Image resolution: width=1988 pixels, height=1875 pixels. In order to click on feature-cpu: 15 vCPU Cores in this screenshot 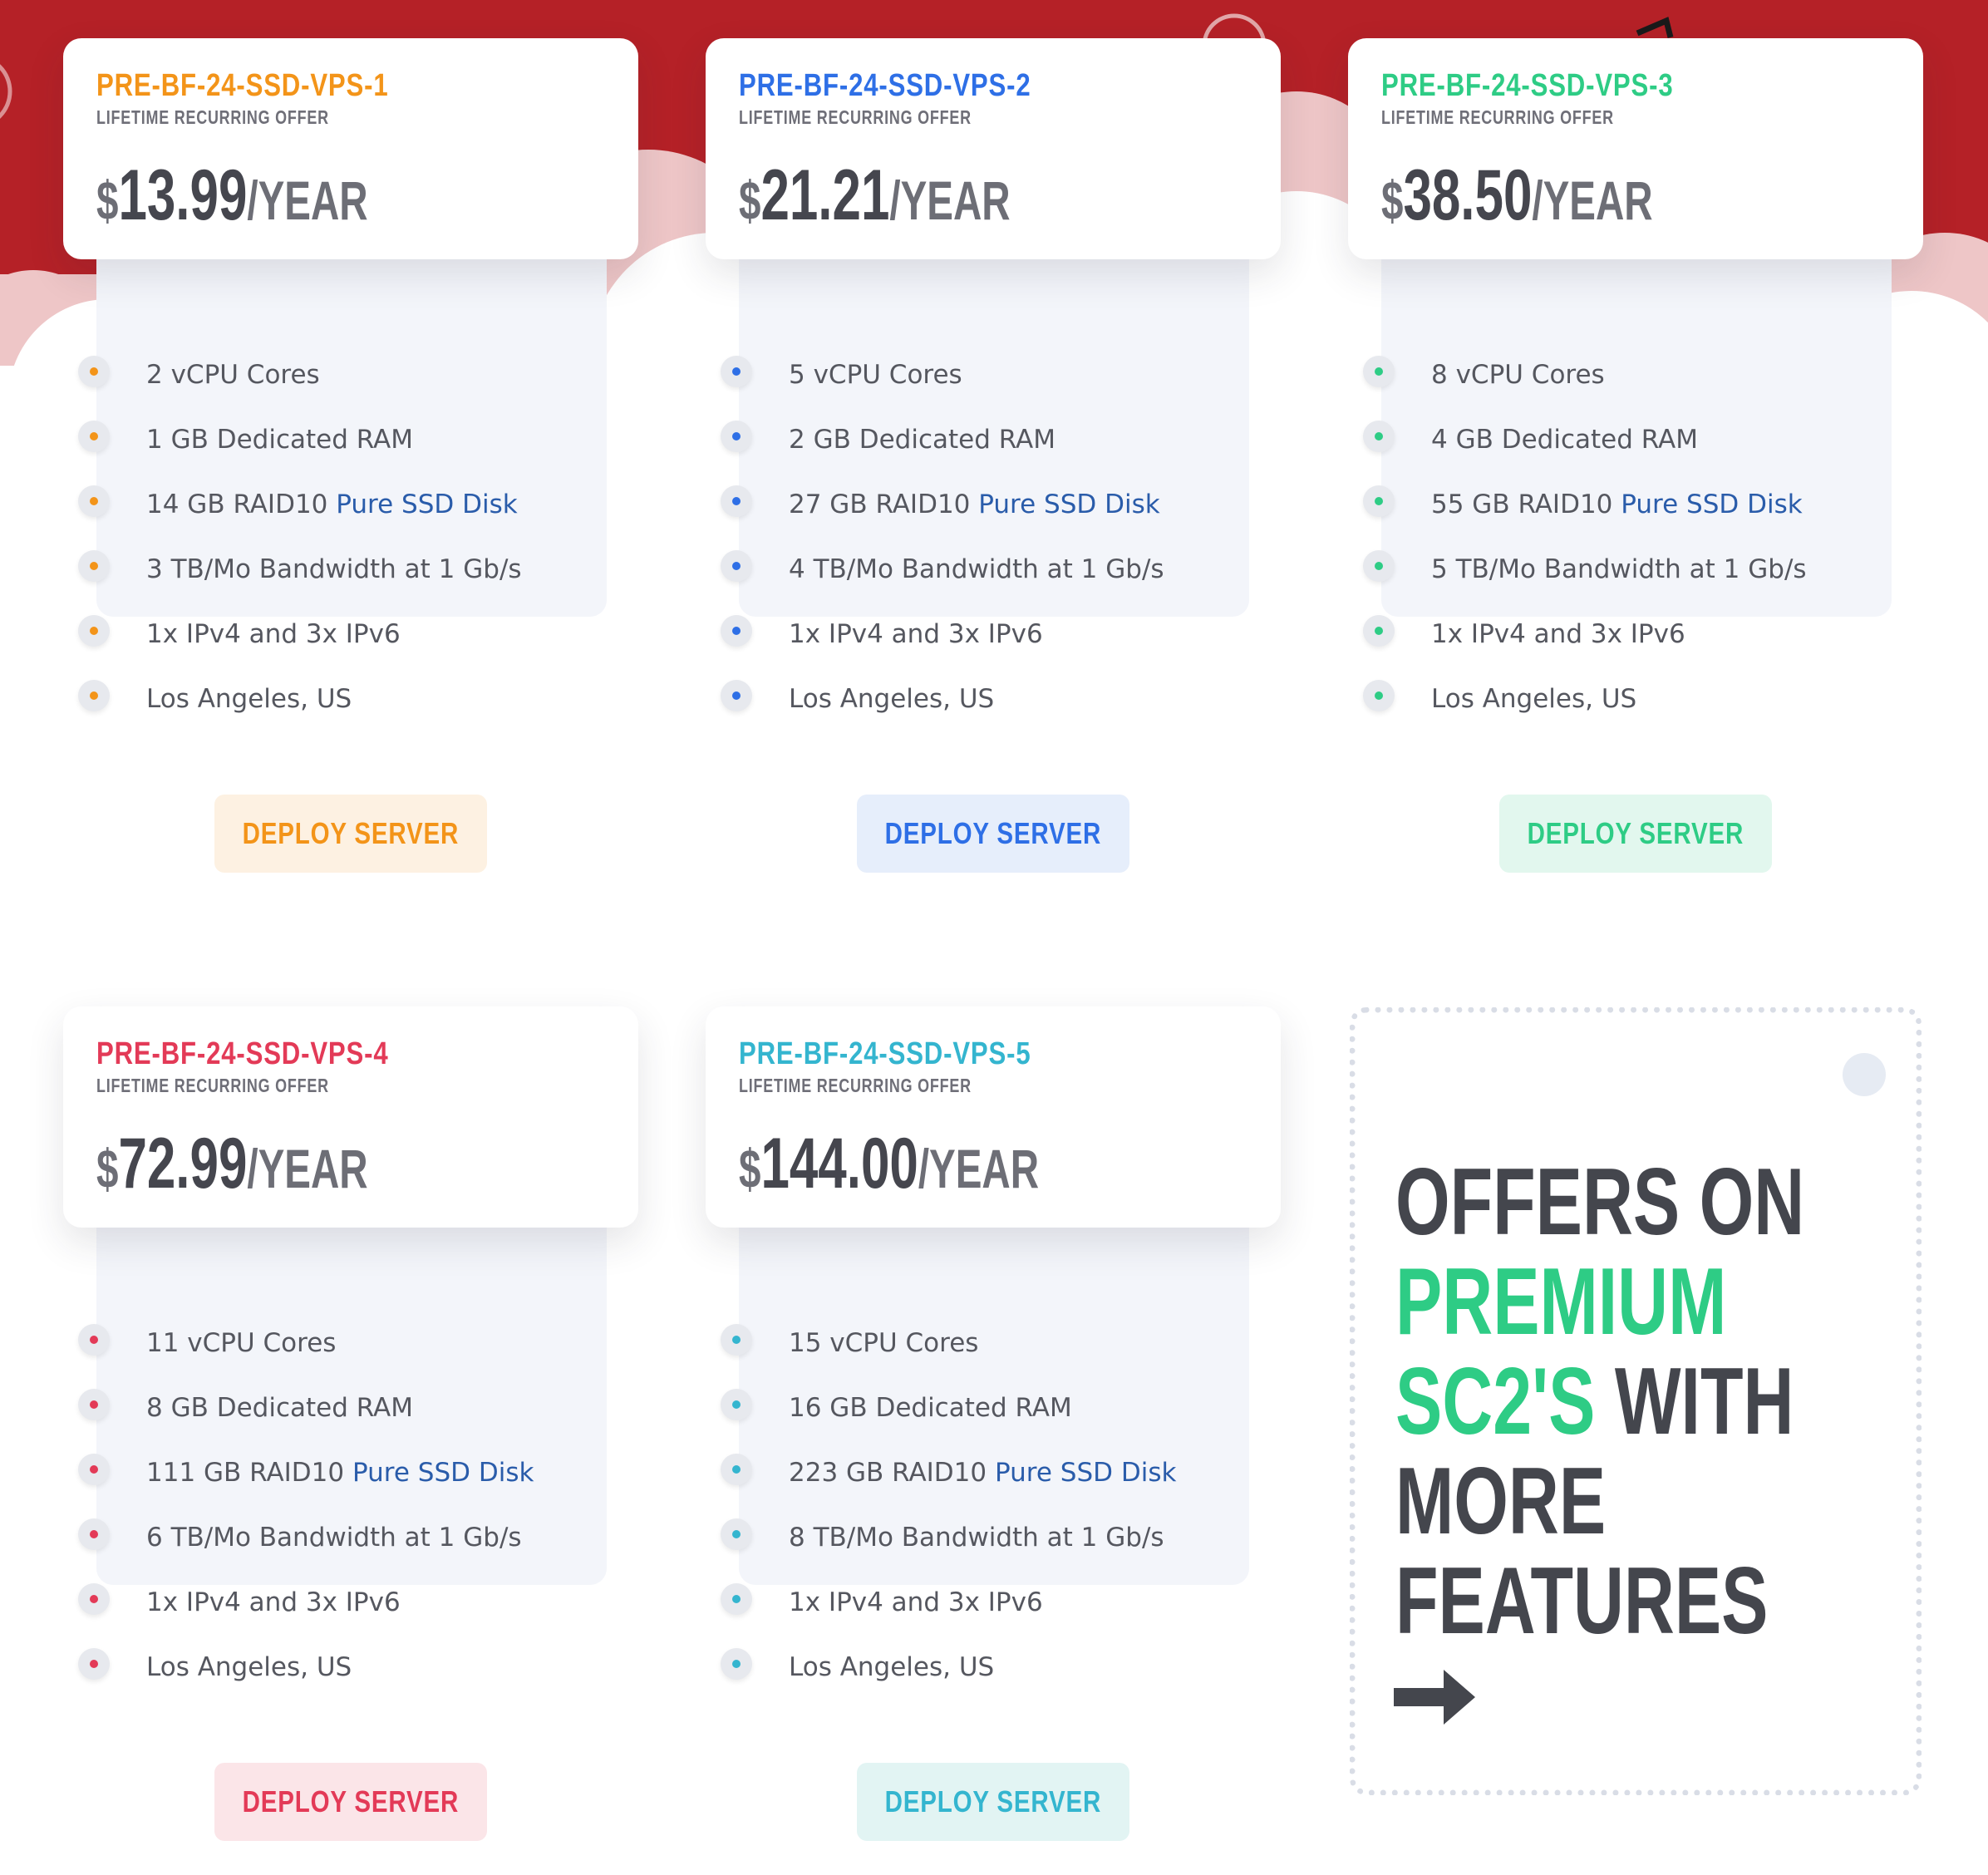, I will do `click(884, 1343)`.